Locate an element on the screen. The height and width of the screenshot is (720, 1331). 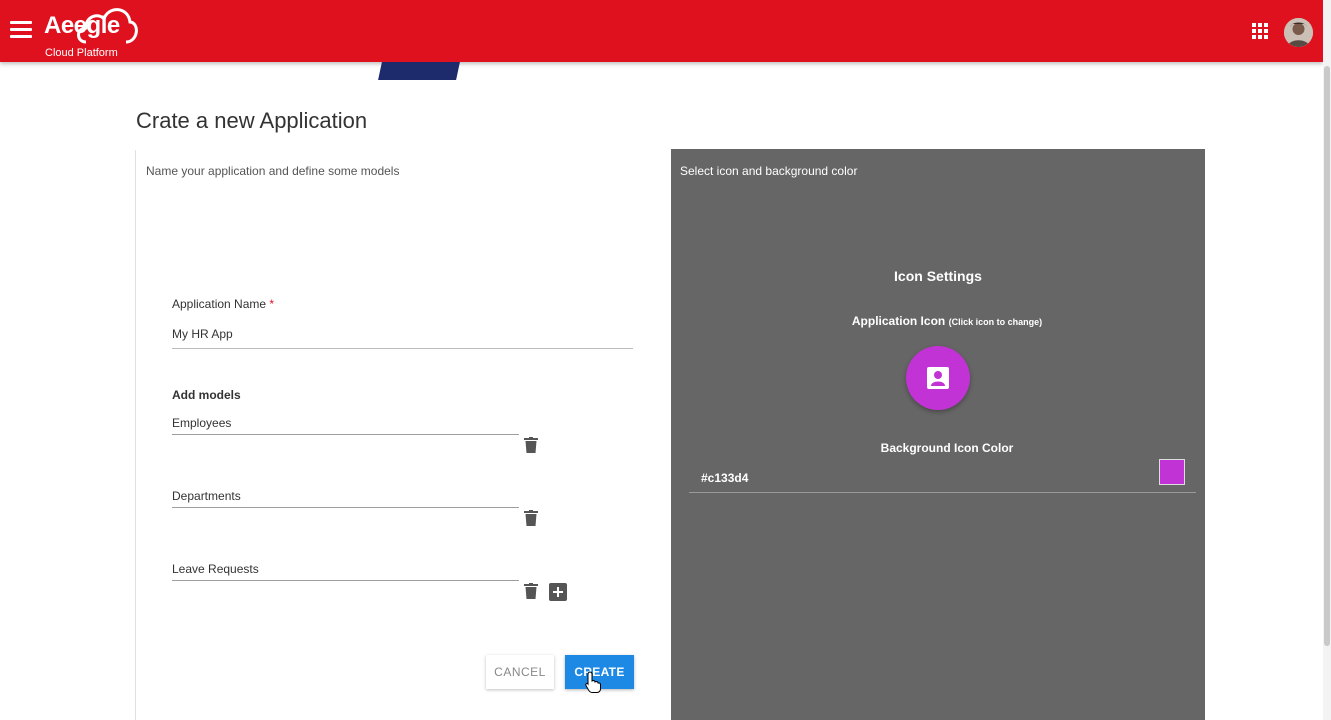
page-scrollbar is located at coordinates (1327, 360).